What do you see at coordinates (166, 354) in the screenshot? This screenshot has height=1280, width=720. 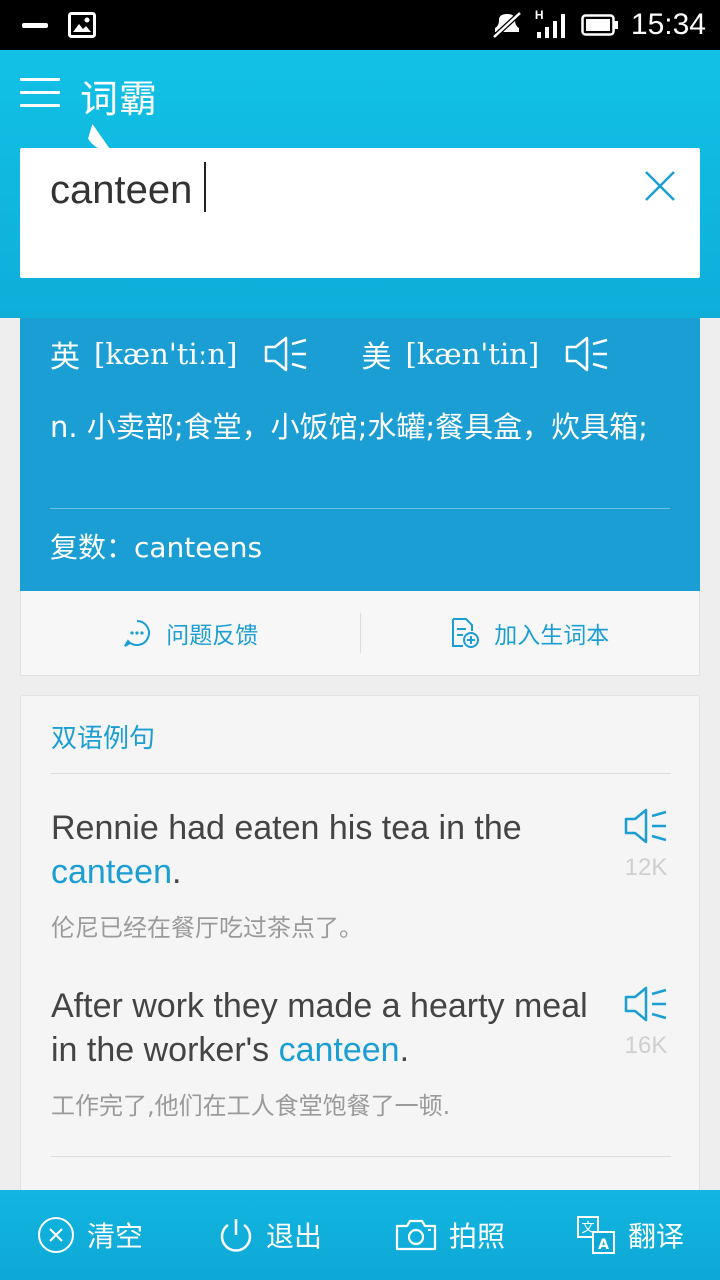 I see `uk-phonetic: [kæn'tiːn]` at bounding box center [166, 354].